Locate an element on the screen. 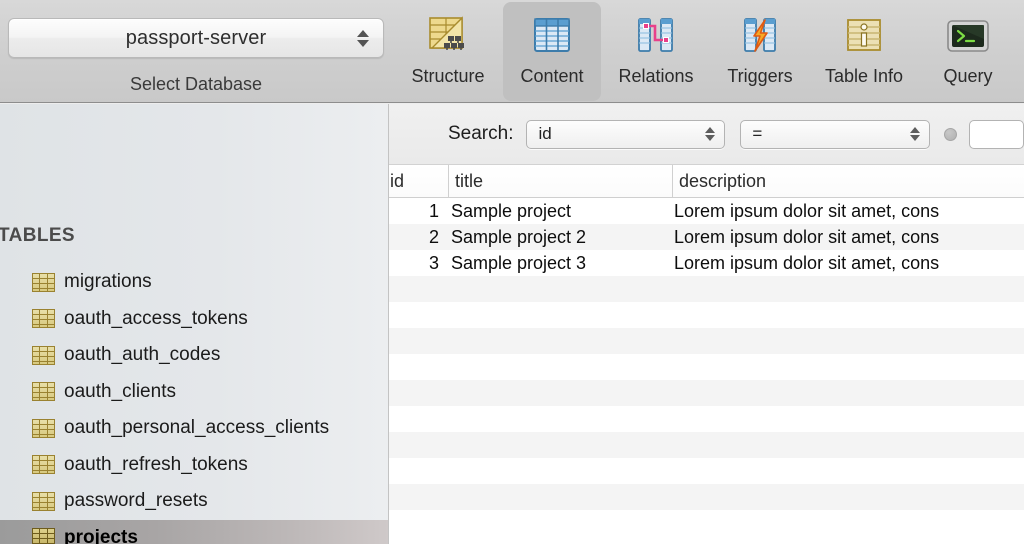 This screenshot has height=544, width=1024. column-header-title: title is located at coordinates (560, 181).